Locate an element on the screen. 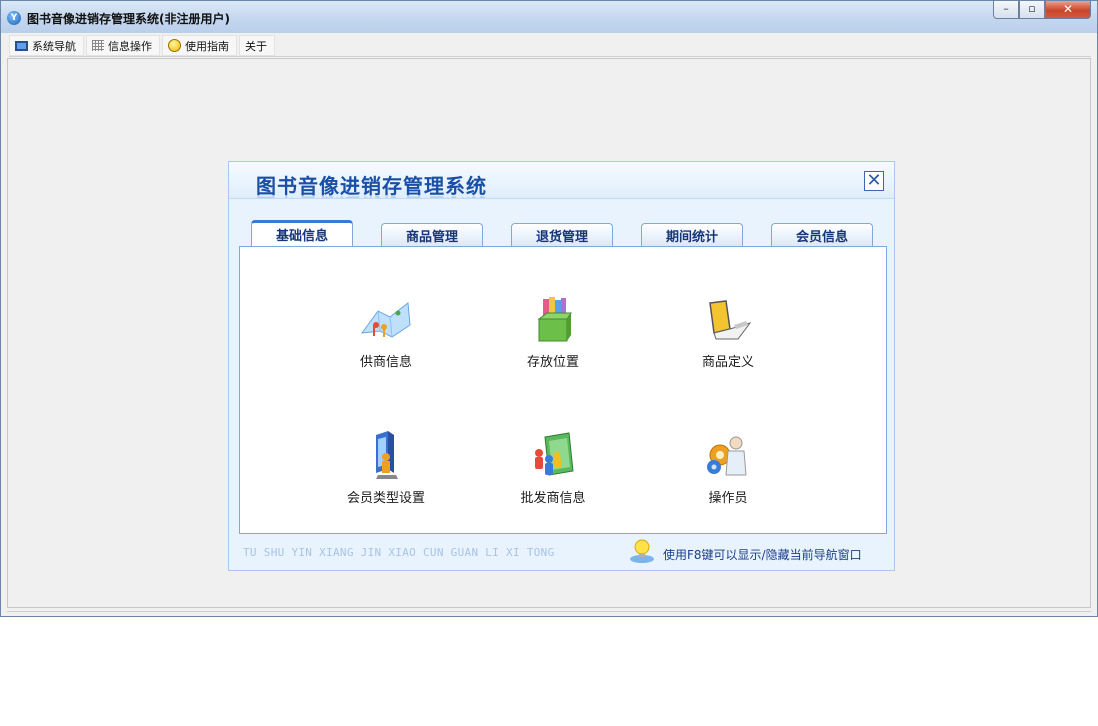  nav-item-product-definition: 商品定义 is located at coordinates (728, 332).